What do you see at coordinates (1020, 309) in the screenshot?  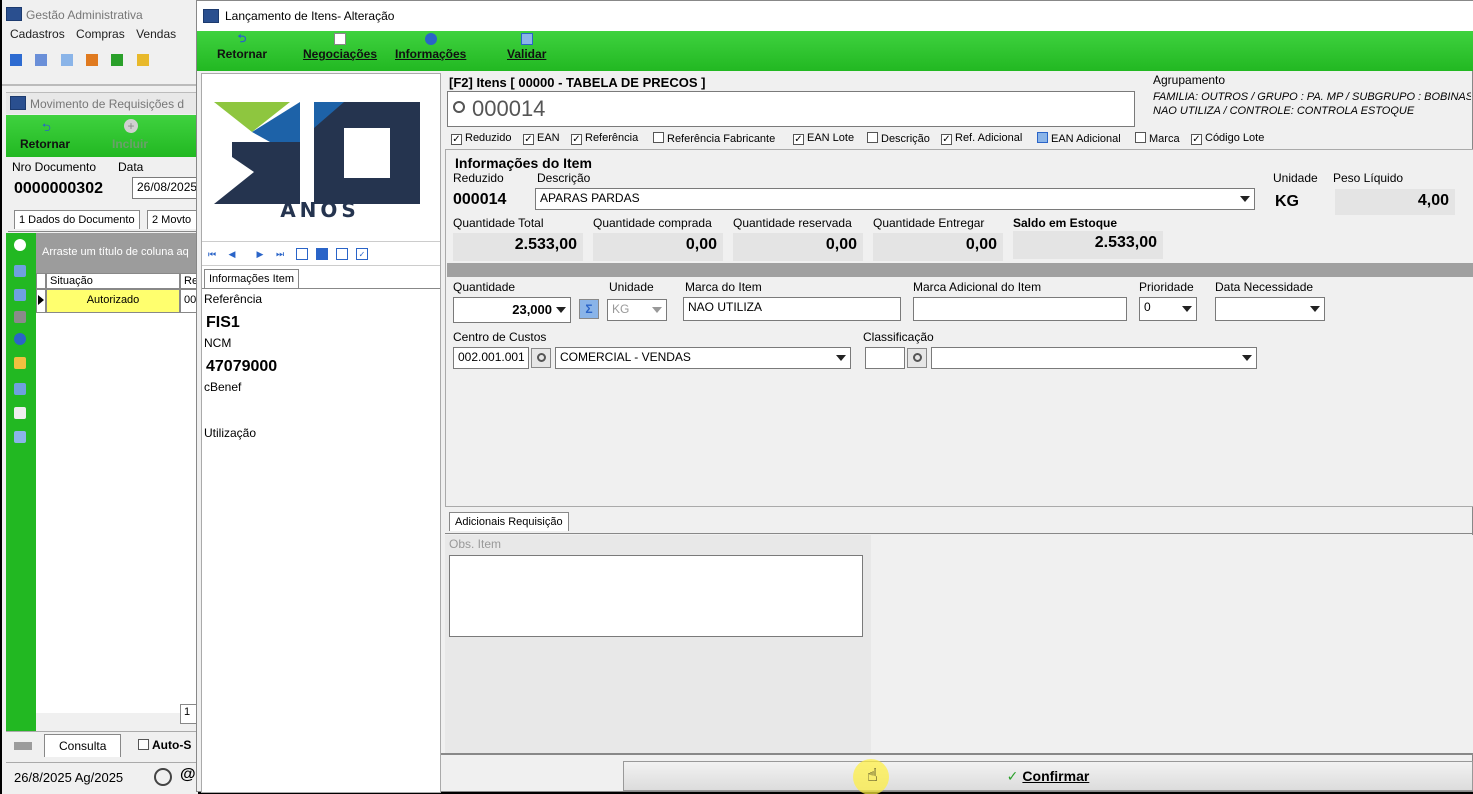 I see `marca-adic-field` at bounding box center [1020, 309].